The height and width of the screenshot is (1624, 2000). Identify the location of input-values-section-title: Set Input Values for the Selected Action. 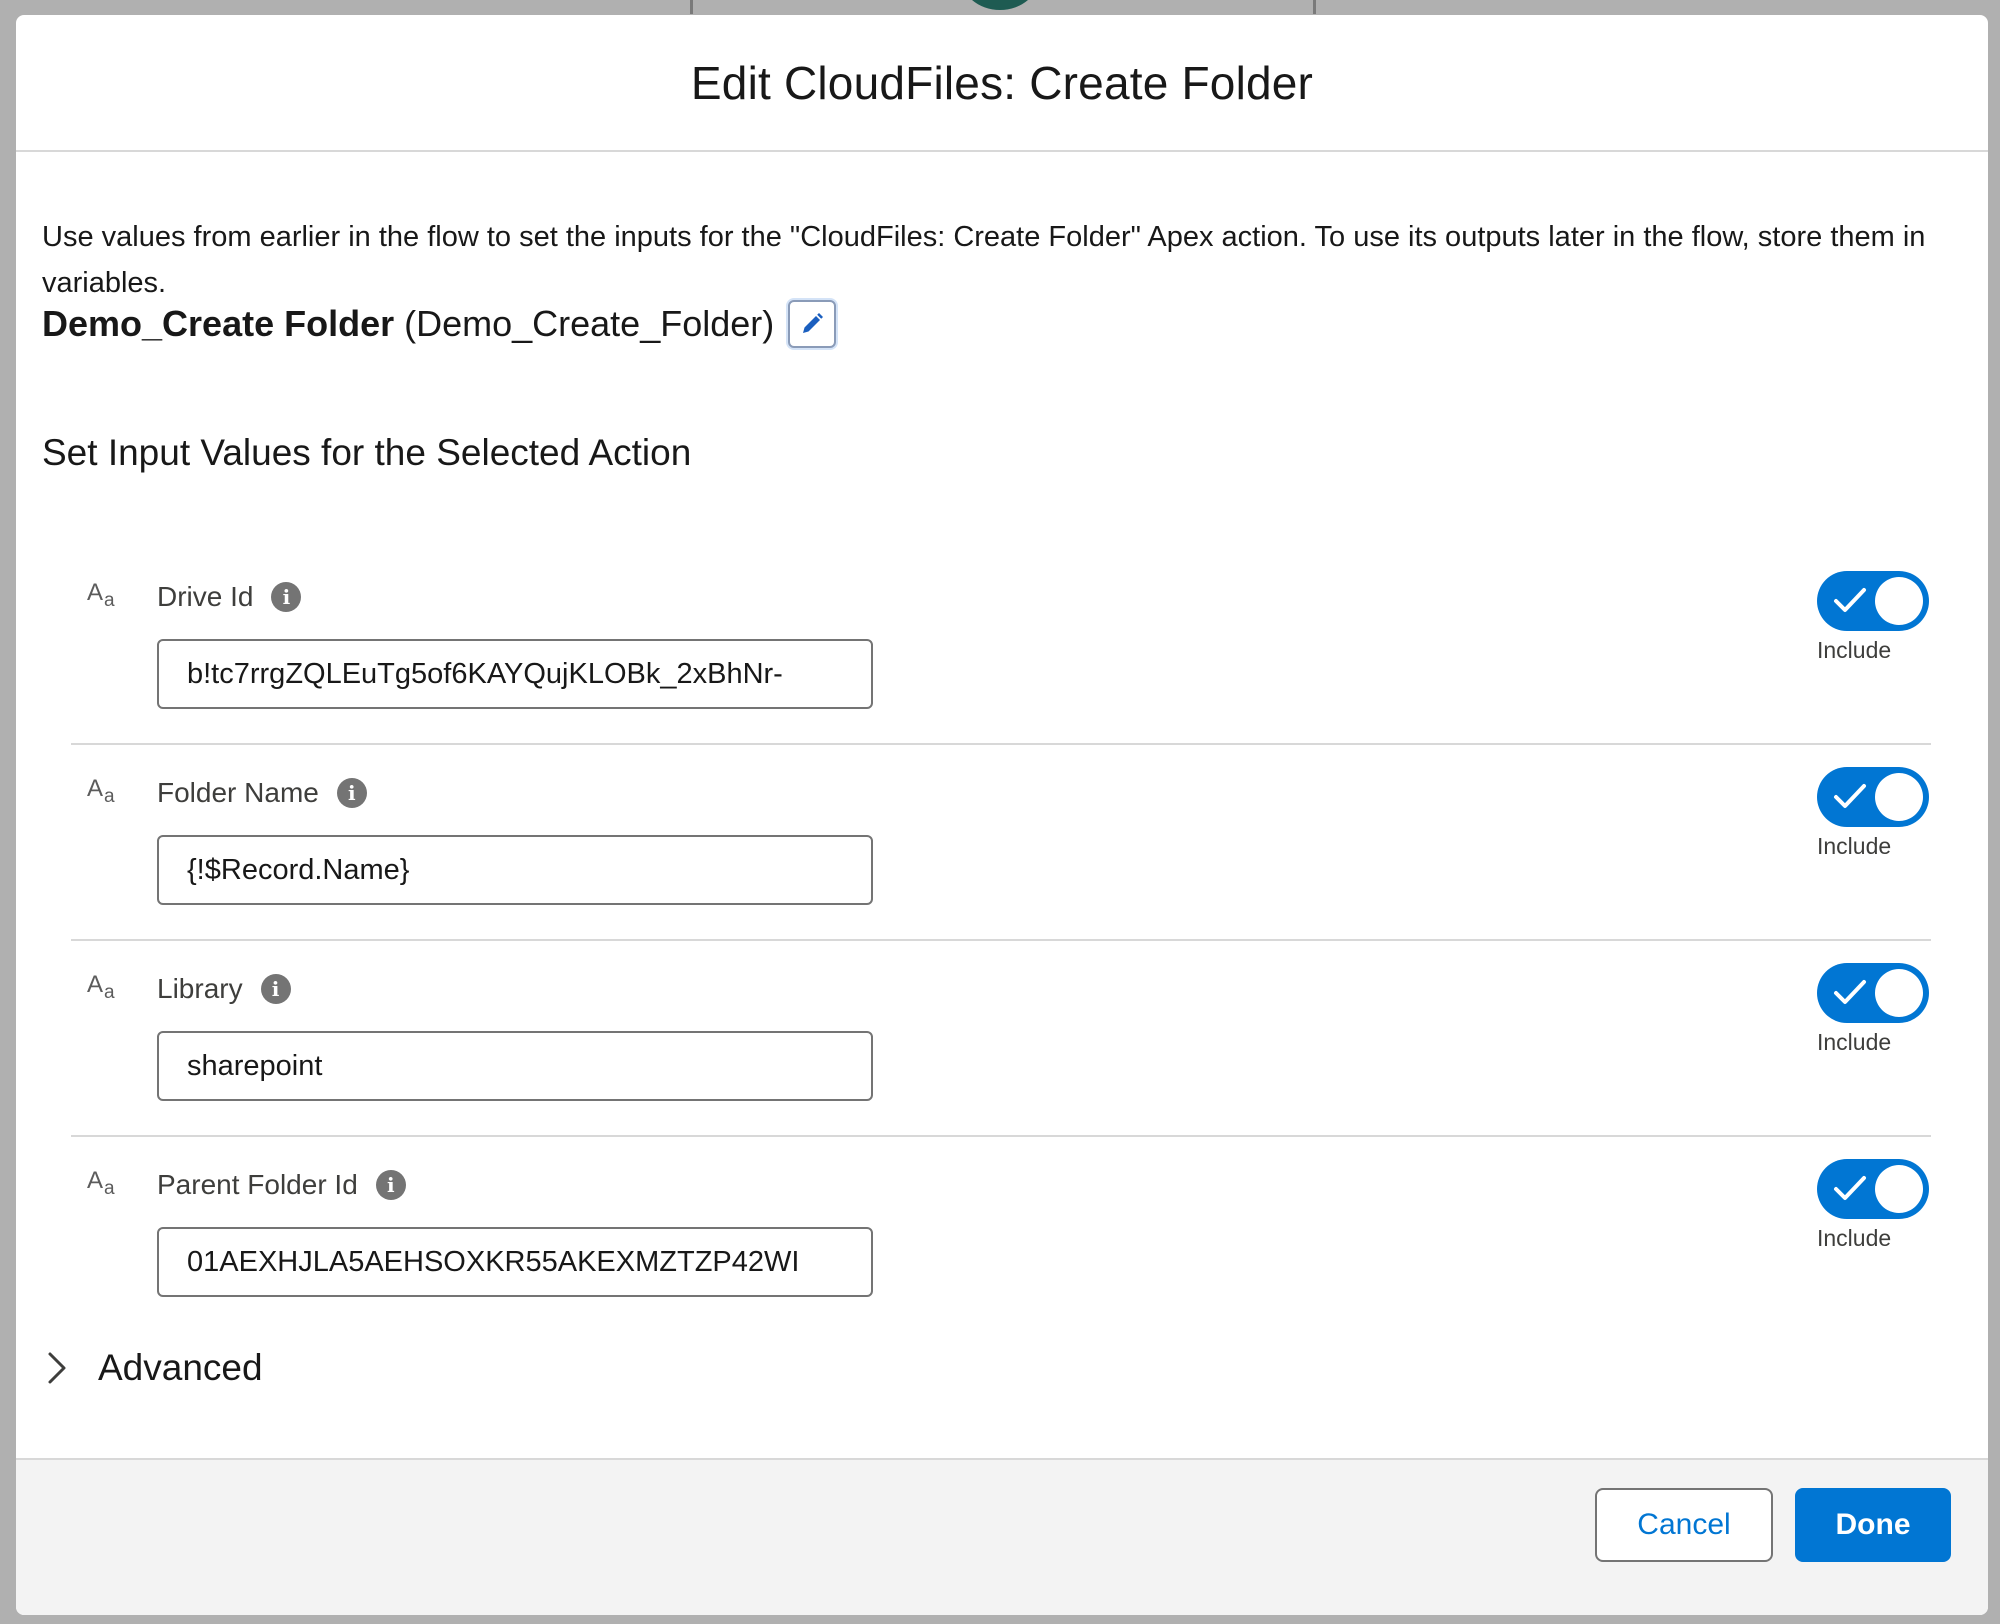
(367, 452).